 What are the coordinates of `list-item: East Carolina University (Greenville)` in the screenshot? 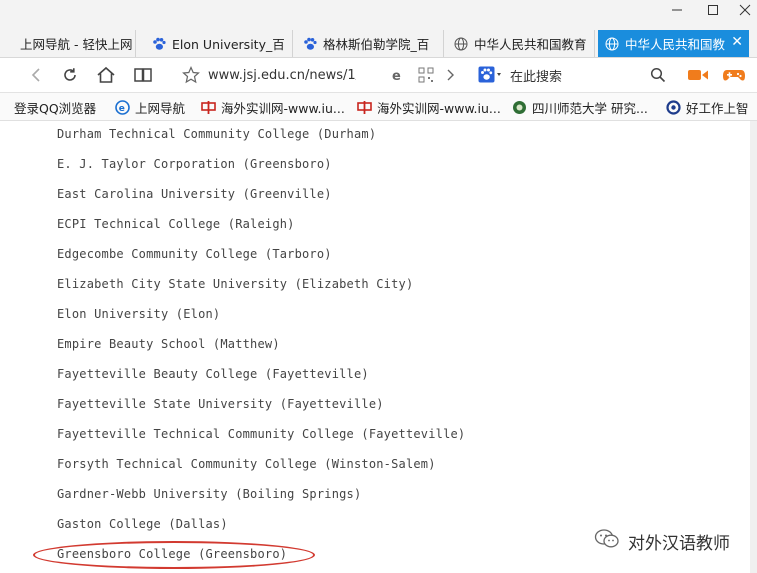 It's located at (194, 194).